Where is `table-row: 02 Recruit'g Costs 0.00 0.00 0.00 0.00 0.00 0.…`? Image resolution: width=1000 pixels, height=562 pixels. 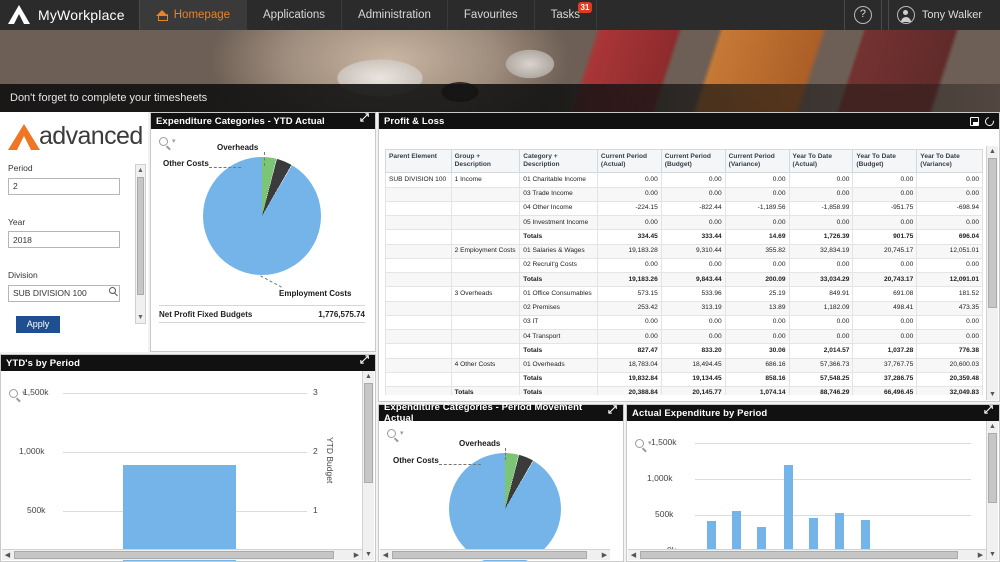 table-row: 02 Recruit'g Costs 0.00 0.00 0.00 0.00 0.00 0.… is located at coordinates (684, 265).